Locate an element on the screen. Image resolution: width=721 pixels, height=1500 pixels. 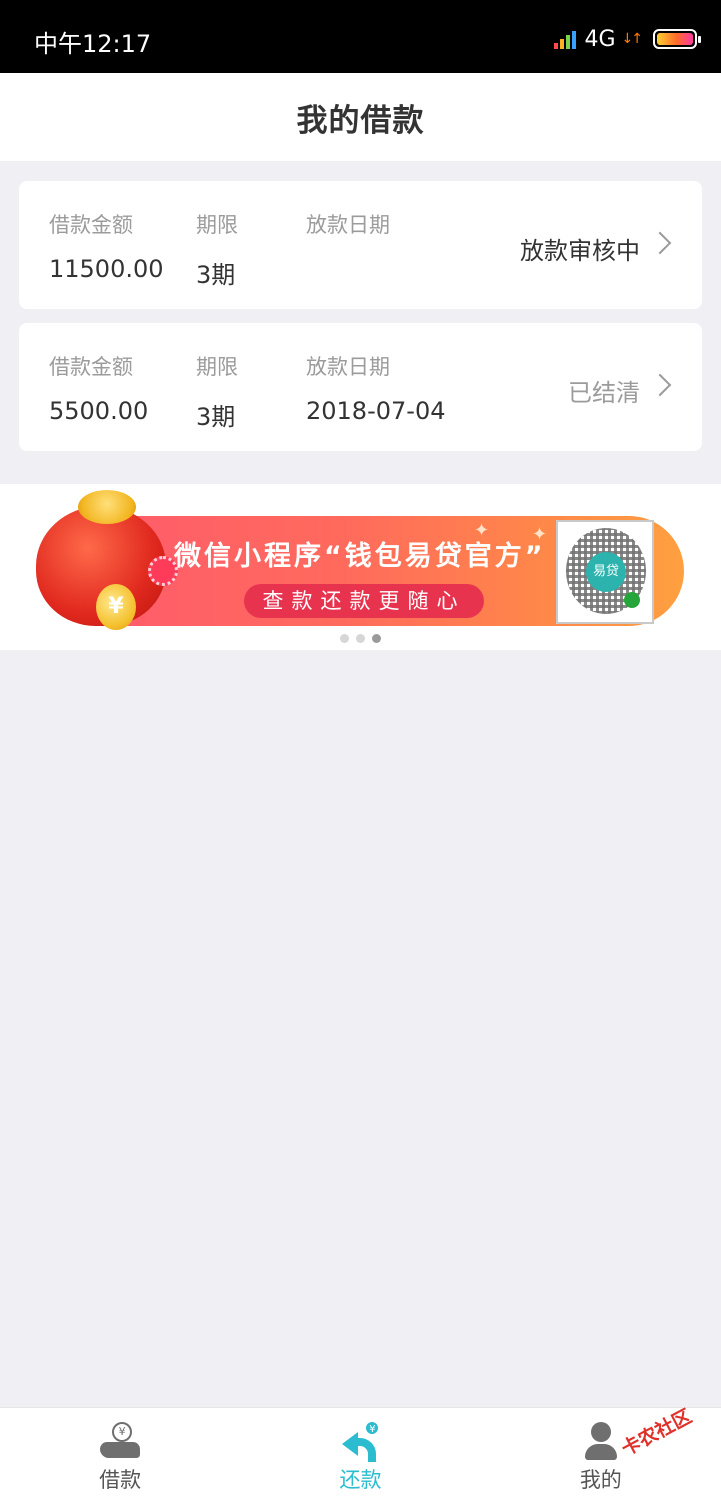
loan-amount: 5500.00 is located at coordinates (99, 411).